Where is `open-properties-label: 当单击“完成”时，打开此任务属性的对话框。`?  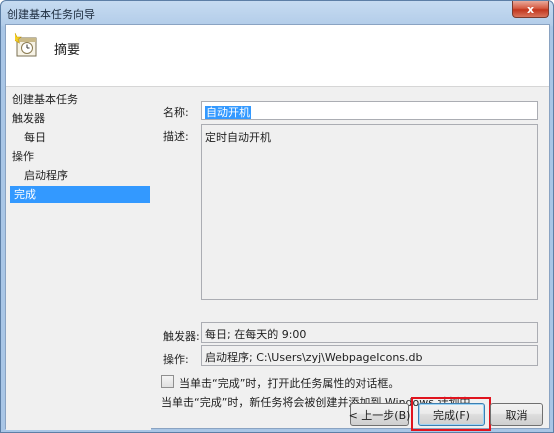
open-properties-label: 当单击“完成”时，打开此任务属性的对话框。 is located at coordinates (289, 383).